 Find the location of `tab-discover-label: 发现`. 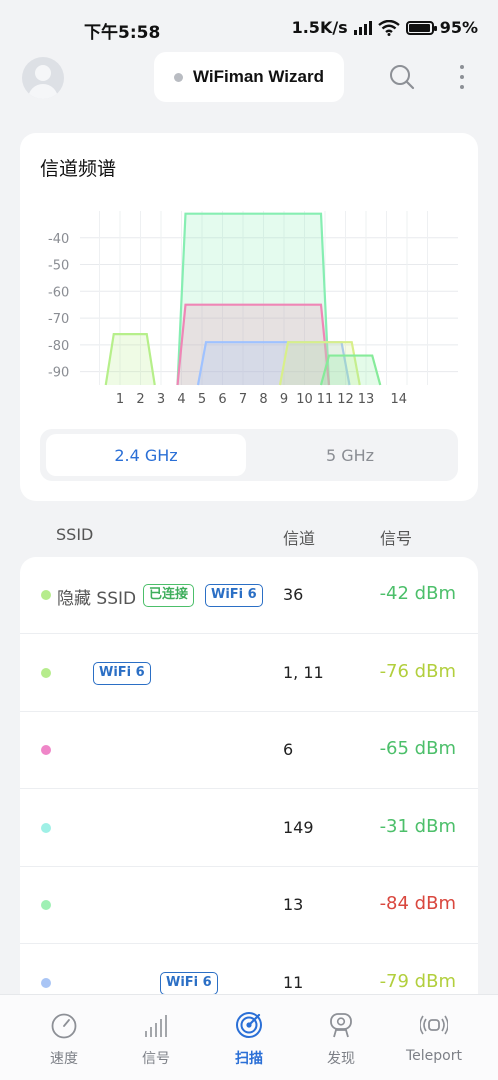

tab-discover-label: 发现 is located at coordinates (341, 1059).